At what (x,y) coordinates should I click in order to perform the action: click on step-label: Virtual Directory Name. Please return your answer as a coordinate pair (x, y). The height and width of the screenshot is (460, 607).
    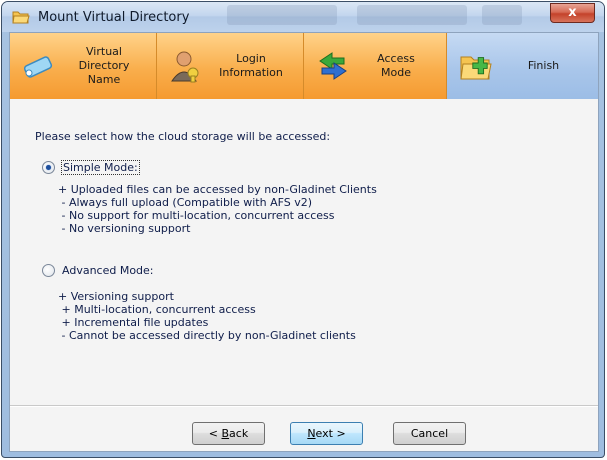
    Looking at the image, I should click on (104, 65).